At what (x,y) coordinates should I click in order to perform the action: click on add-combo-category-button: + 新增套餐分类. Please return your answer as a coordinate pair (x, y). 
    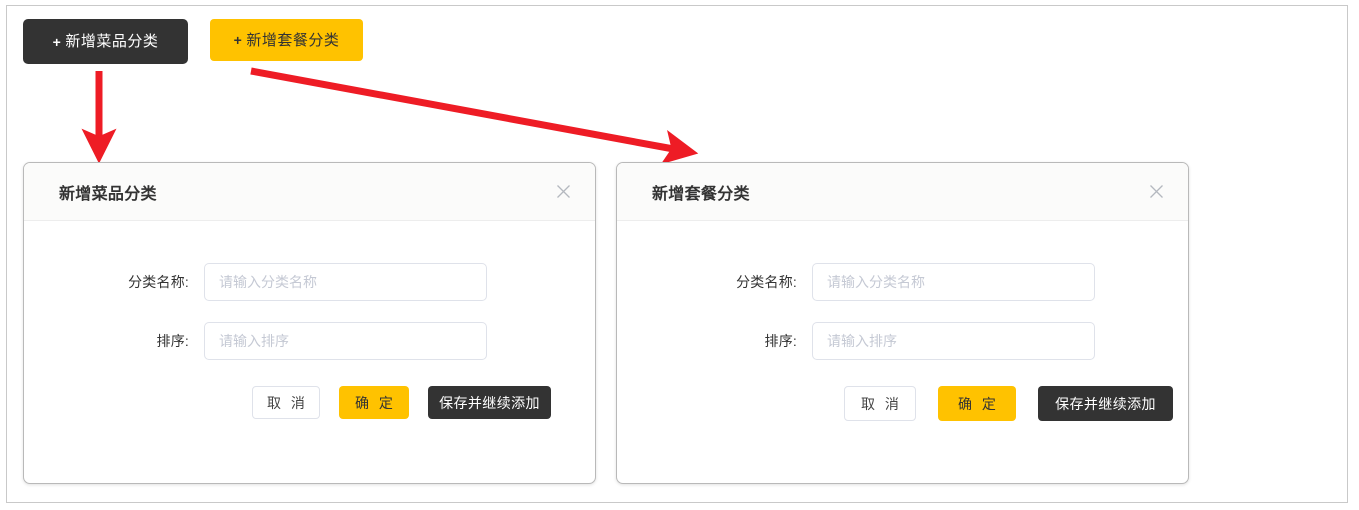
    Looking at the image, I should click on (286, 40).